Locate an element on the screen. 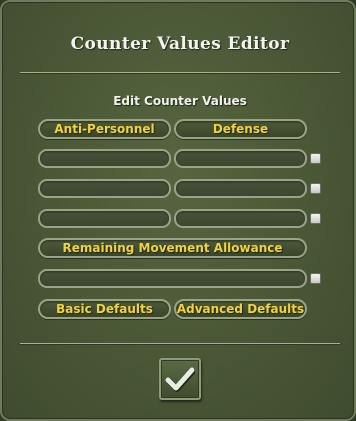 The width and height of the screenshot is (356, 421). advanced-defaults-button: Advanced Defaults is located at coordinates (240, 309).